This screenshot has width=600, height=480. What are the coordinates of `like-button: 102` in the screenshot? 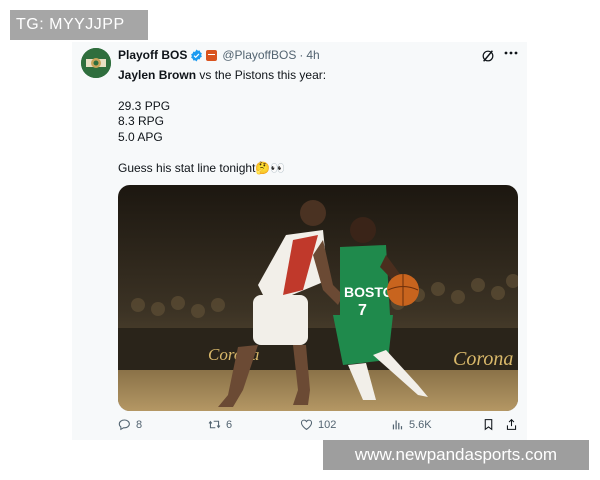 It's located at (318, 424).